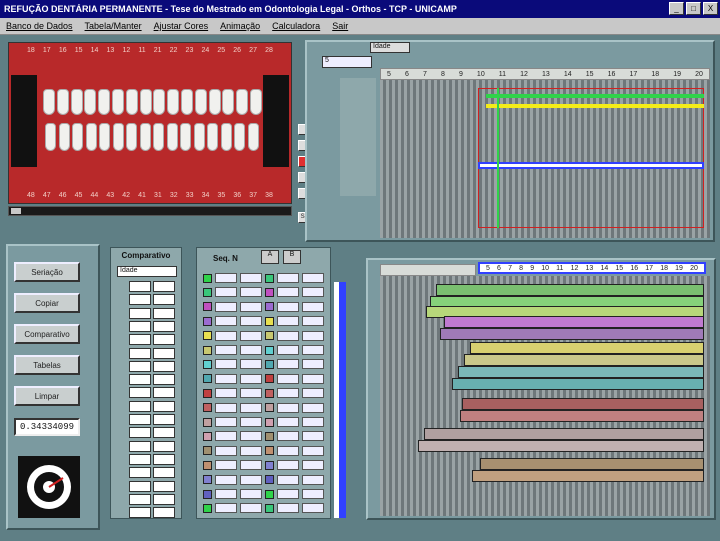  What do you see at coordinates (181, 26) in the screenshot?
I see `menu-item-colors: Ajustar Cores` at bounding box center [181, 26].